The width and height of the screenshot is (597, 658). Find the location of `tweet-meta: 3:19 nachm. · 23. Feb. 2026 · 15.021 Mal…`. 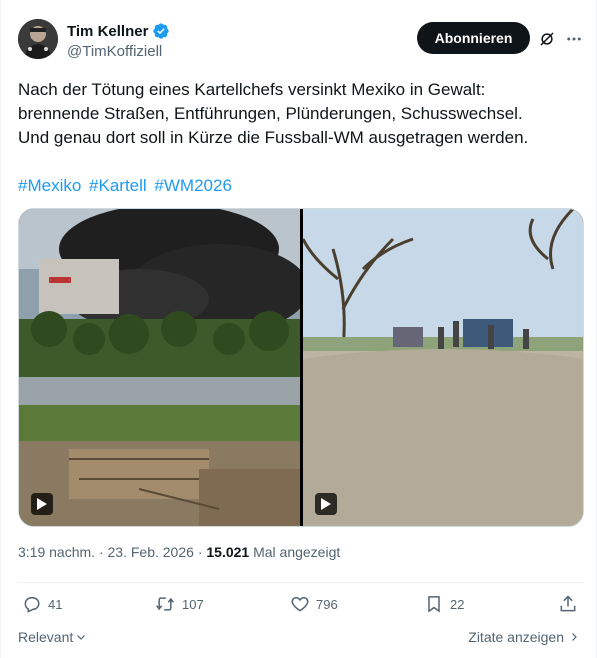

tweet-meta: 3:19 nachm. · 23. Feb. 2026 · 15.021 Mal… is located at coordinates (179, 552).